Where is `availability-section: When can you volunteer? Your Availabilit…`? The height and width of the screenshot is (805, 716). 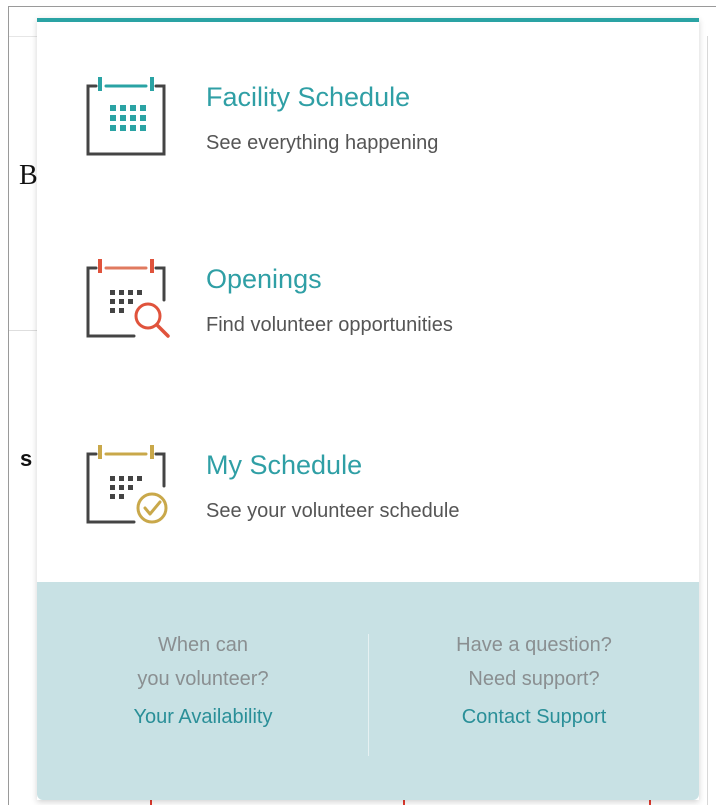 availability-section: When can you volunteer? Your Availabilit… is located at coordinates (203, 681).